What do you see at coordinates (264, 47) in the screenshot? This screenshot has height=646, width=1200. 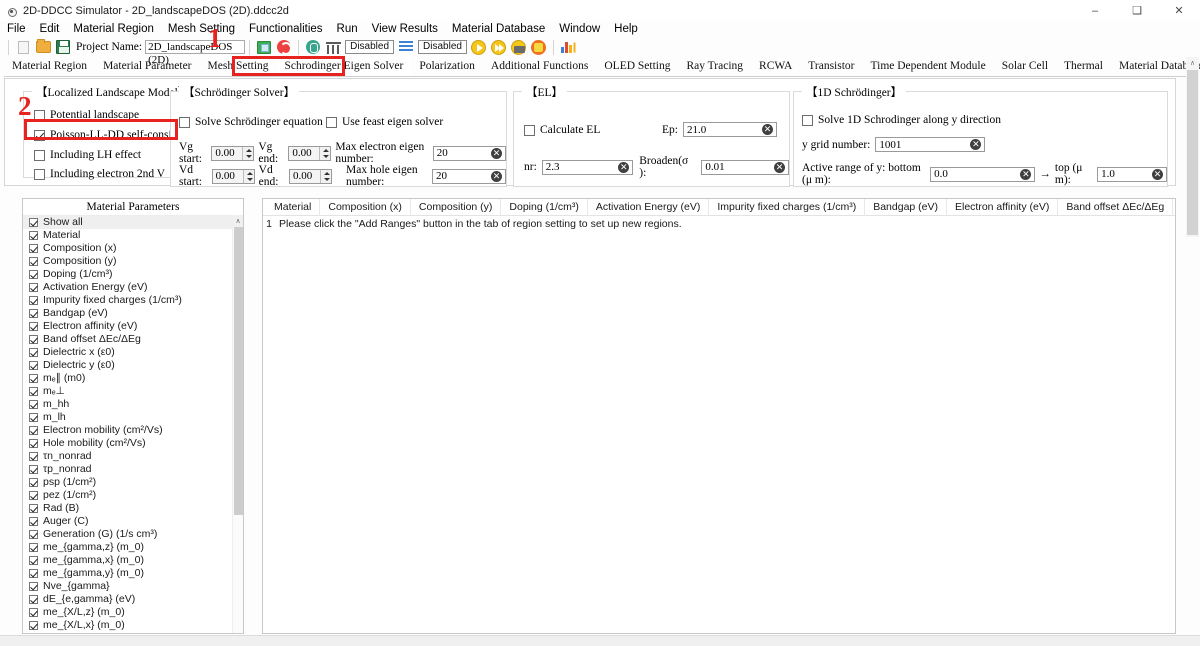 I see `mesh-green-icon` at bounding box center [264, 47].